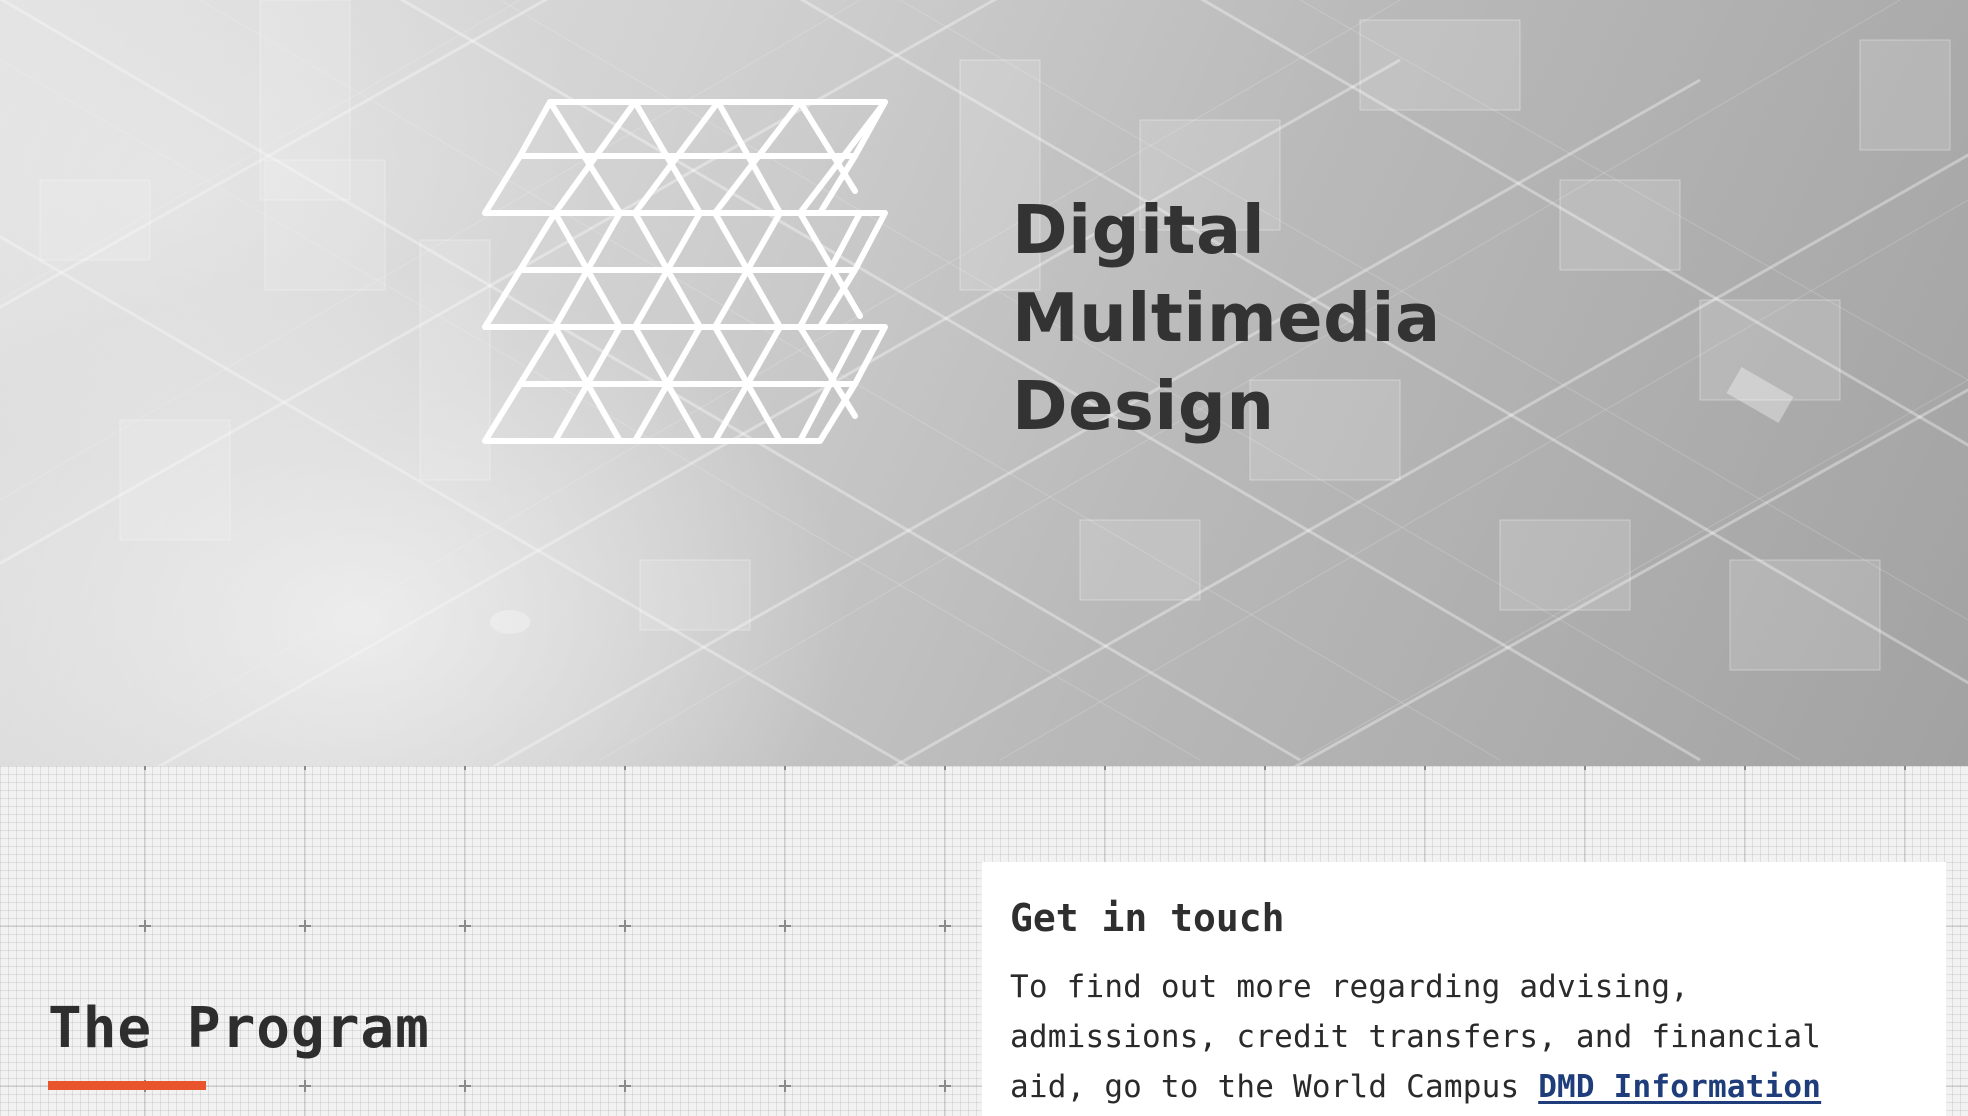 This screenshot has height=1116, width=1968. I want to click on title-line-design: Design, so click(1143, 406).